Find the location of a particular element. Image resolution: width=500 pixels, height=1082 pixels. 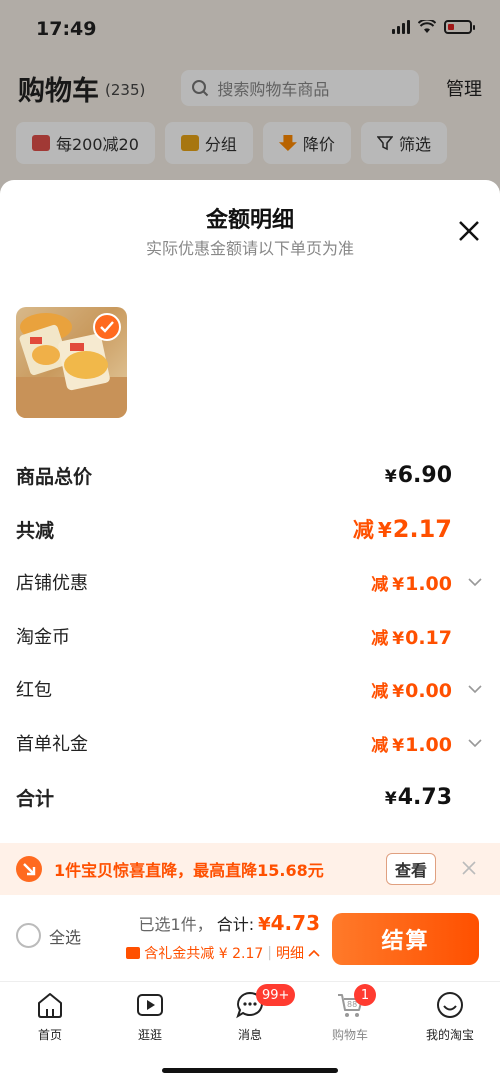

row-shop-discount: 店铺优惠 减 ¥ 1.00 is located at coordinates (250, 582).